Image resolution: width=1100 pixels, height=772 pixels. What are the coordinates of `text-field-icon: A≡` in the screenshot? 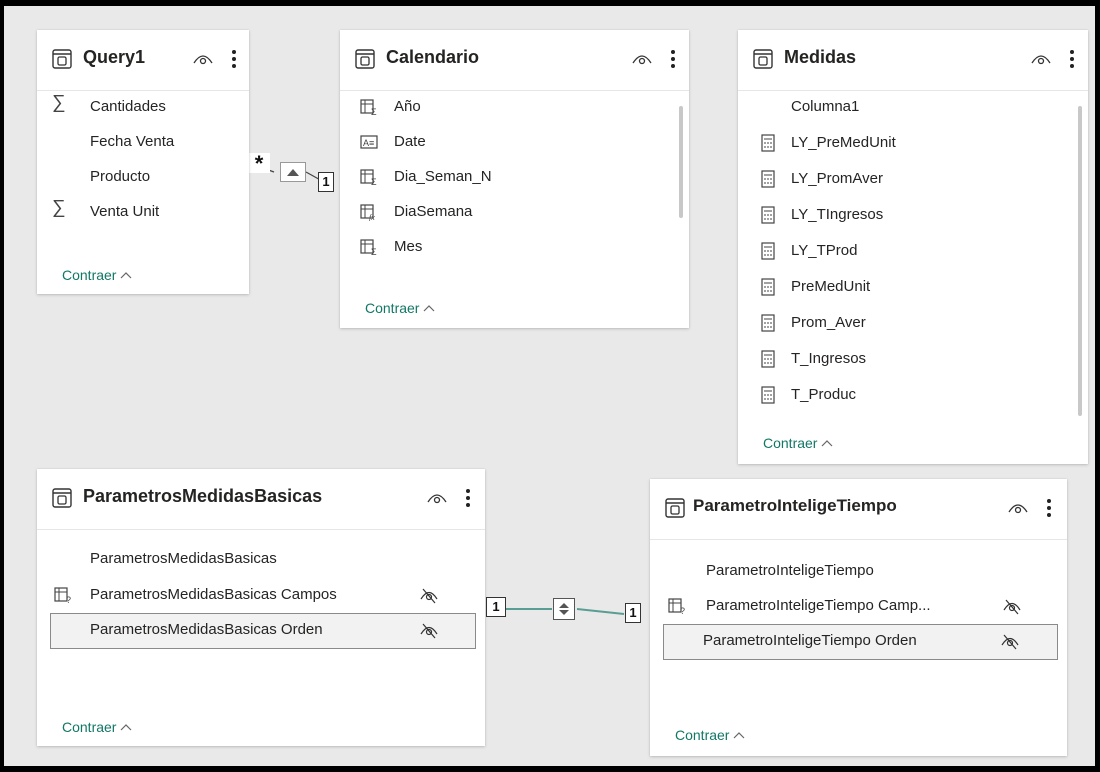 It's located at (369, 142).